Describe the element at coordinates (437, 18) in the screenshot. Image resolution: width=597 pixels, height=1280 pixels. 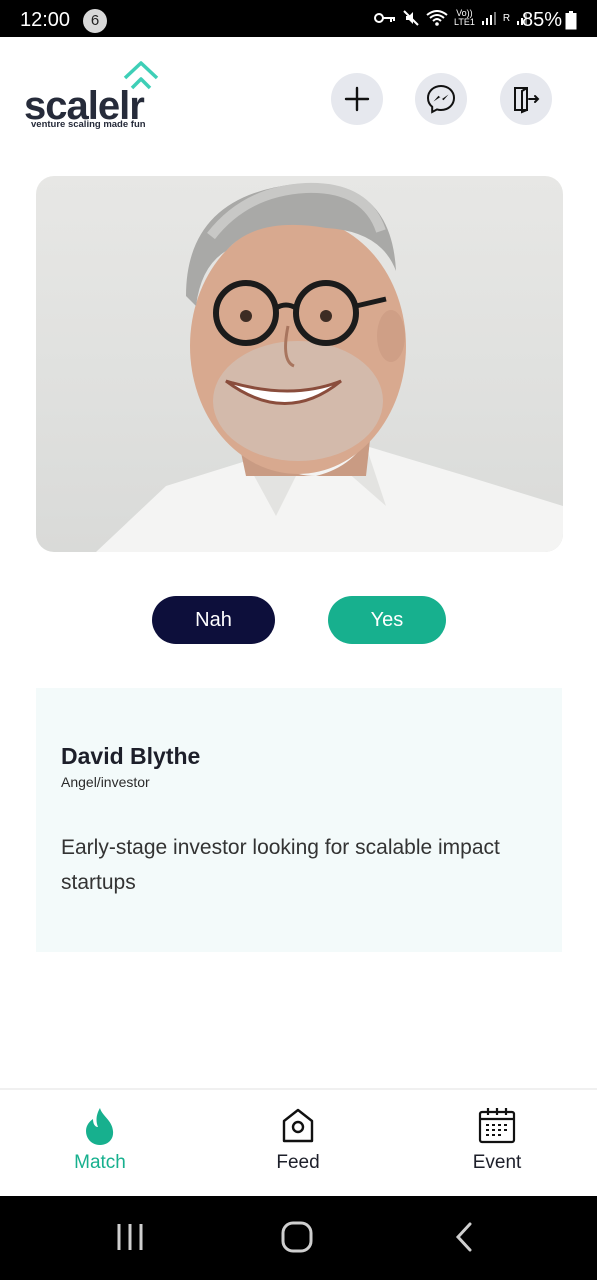
I see `wifi-icon` at that location.